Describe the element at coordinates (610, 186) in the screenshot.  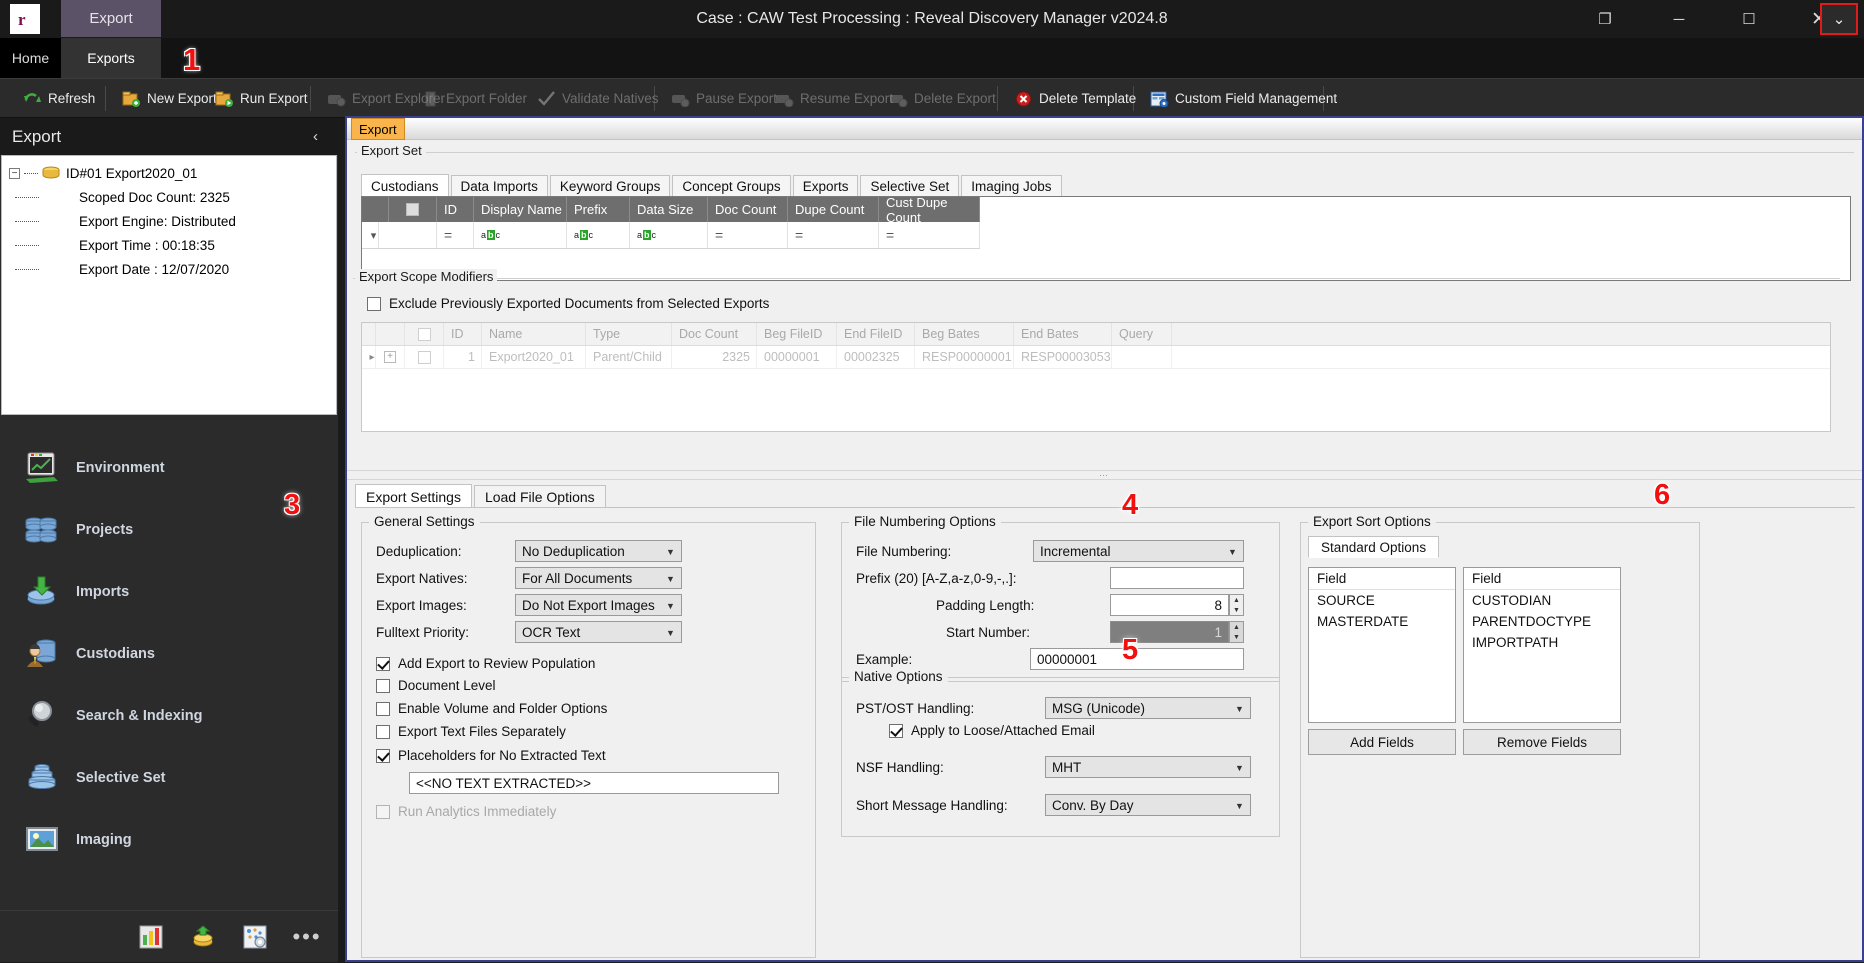
I see `tab-keyword-groups: Keyword Groups` at that location.